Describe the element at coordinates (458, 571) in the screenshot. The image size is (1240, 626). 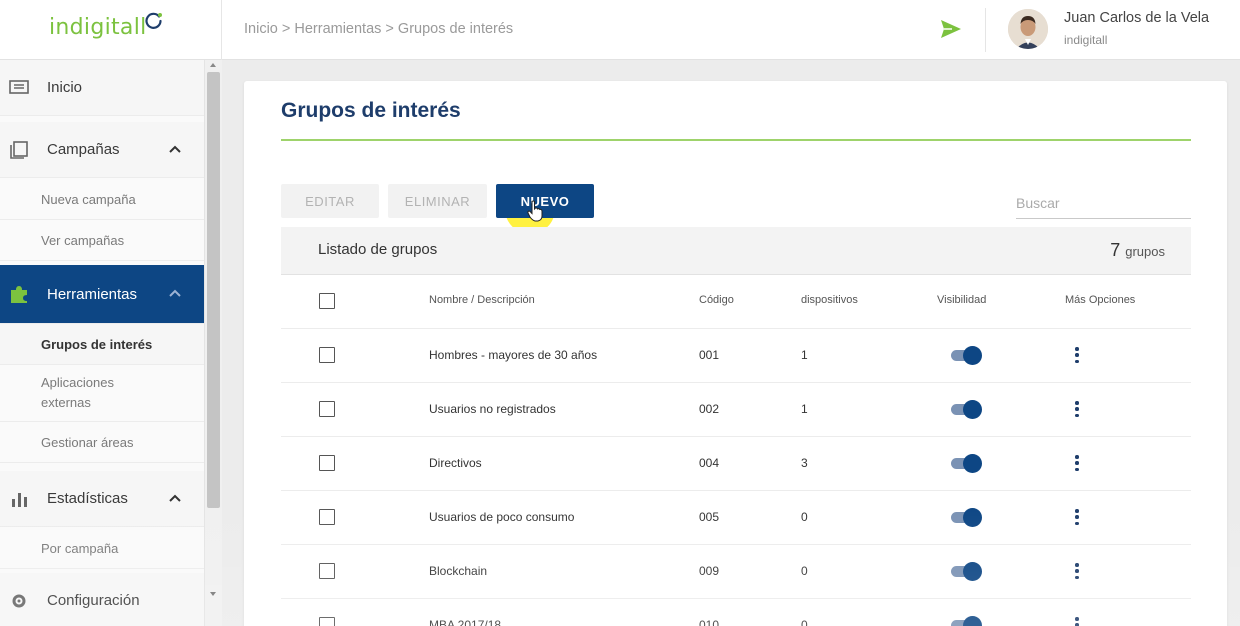
I see `row-name: Blockchain` at that location.